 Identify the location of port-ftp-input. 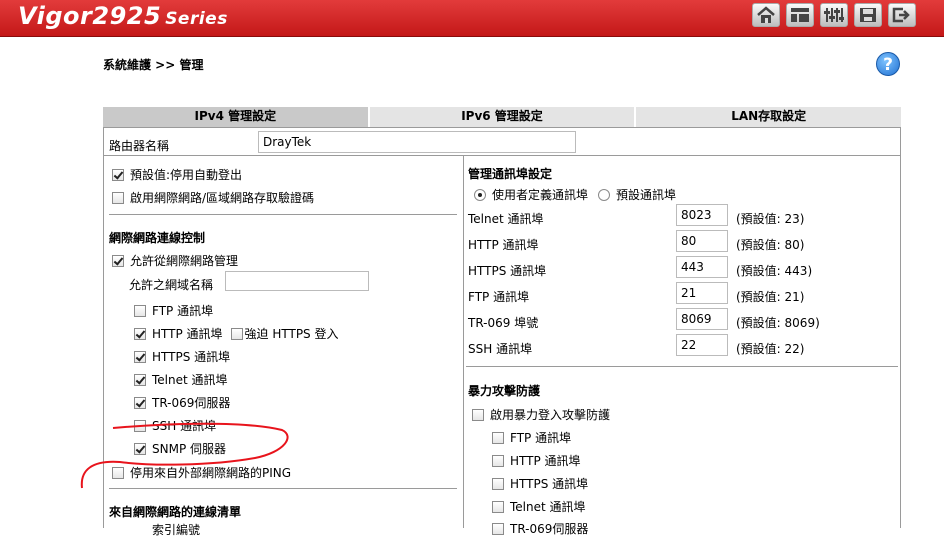
(702, 293).